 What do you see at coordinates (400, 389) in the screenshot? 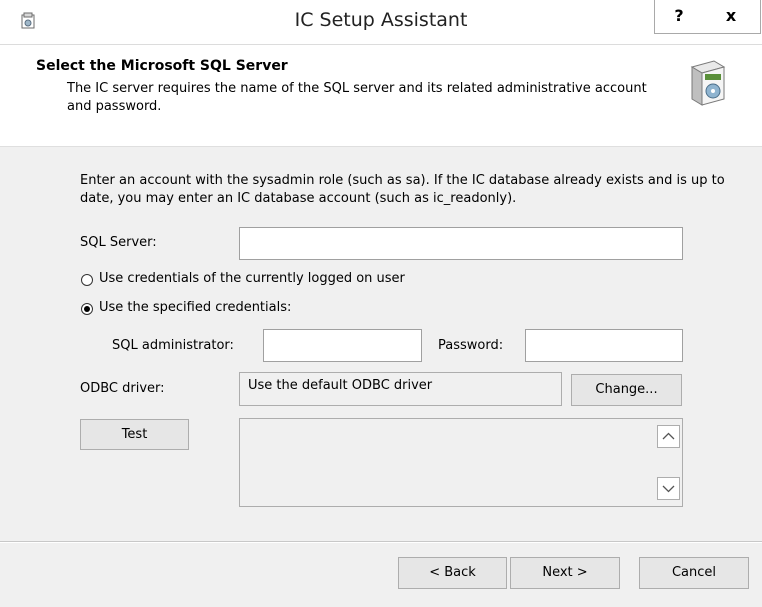
I see `odbc-driver-field: Use the default ODBC driver` at bounding box center [400, 389].